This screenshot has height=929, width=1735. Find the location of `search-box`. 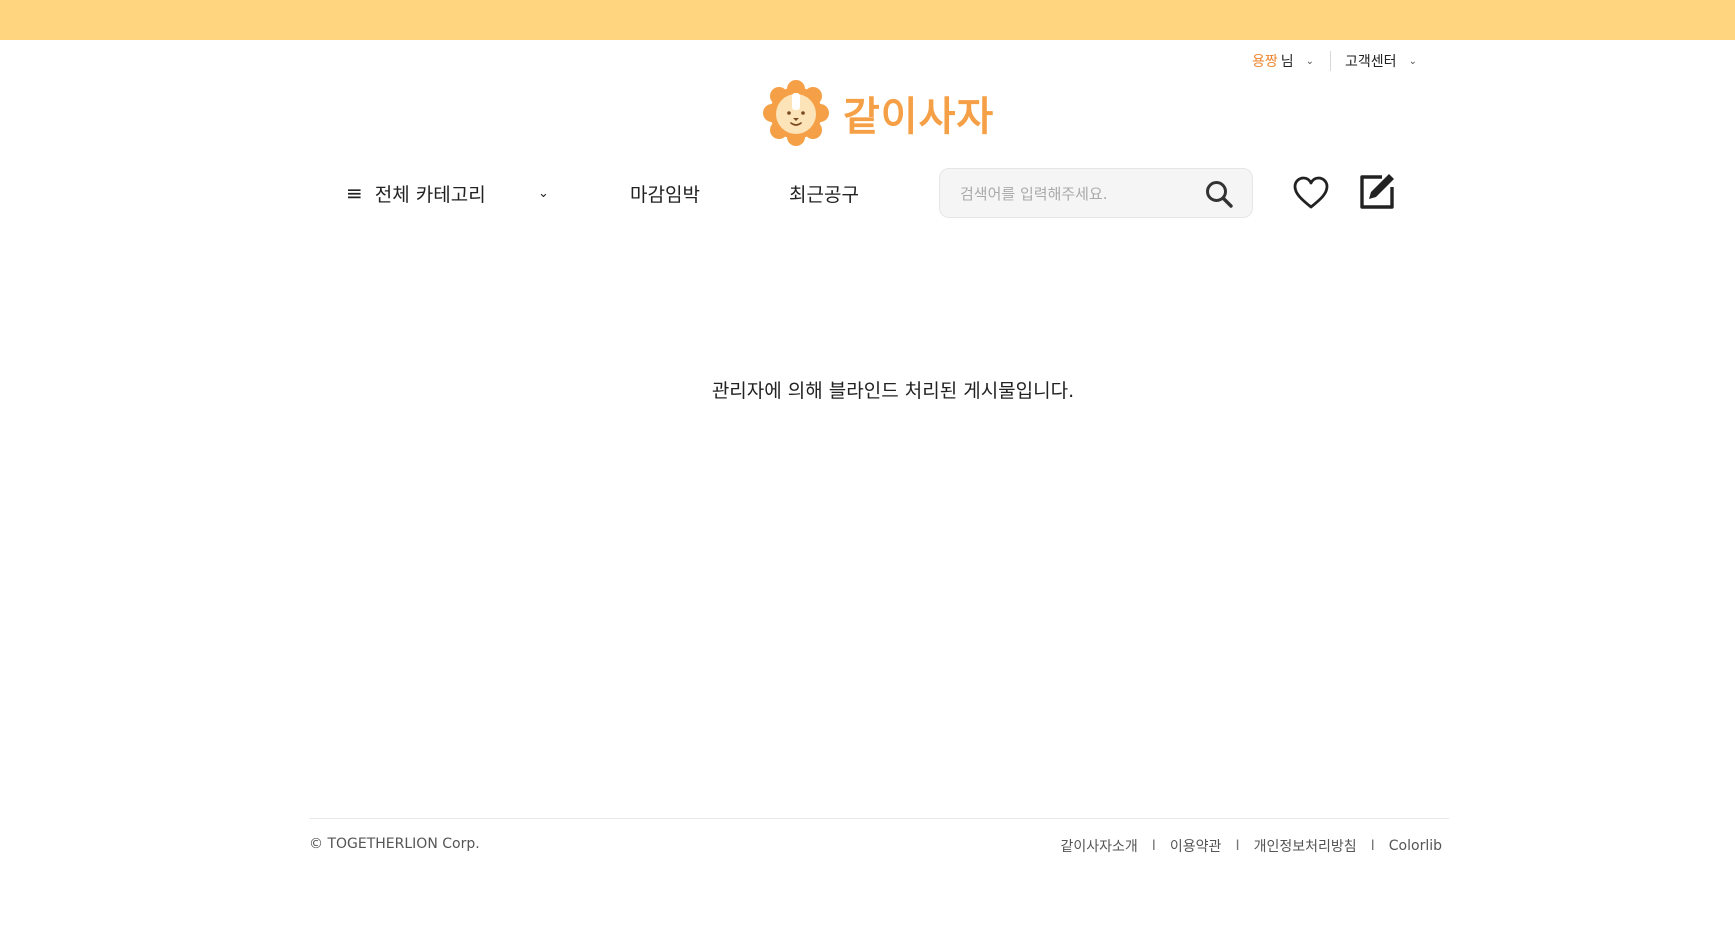

search-box is located at coordinates (1096, 193).